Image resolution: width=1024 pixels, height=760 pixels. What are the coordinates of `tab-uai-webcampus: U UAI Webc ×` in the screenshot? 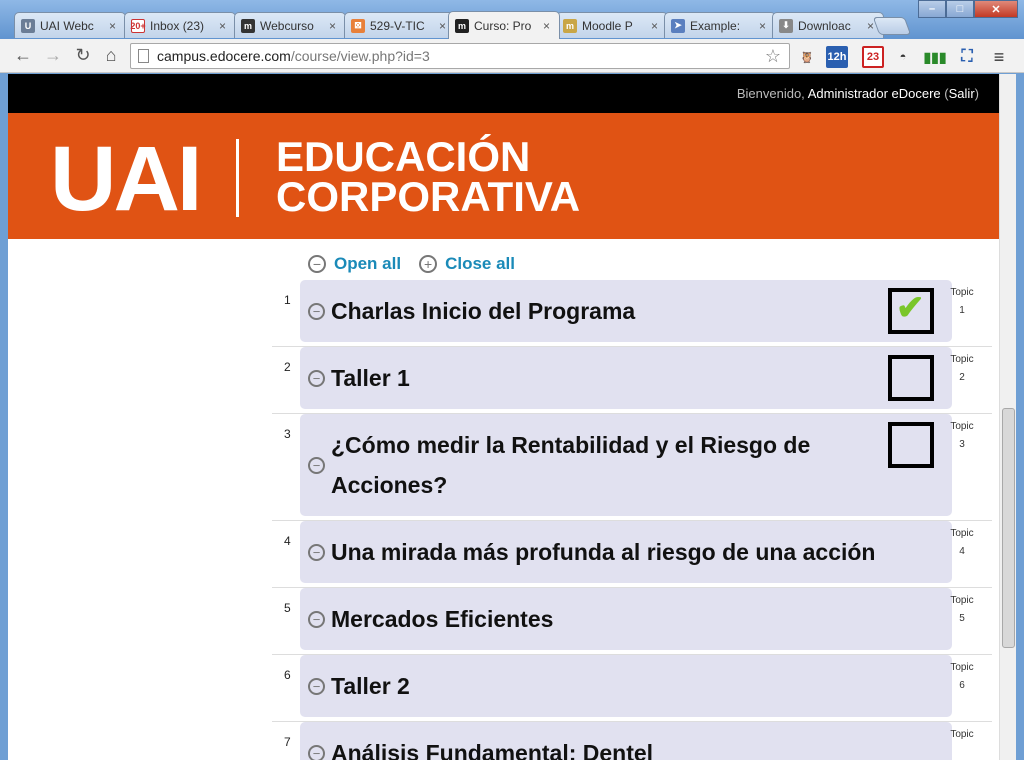 It's located at (70, 25).